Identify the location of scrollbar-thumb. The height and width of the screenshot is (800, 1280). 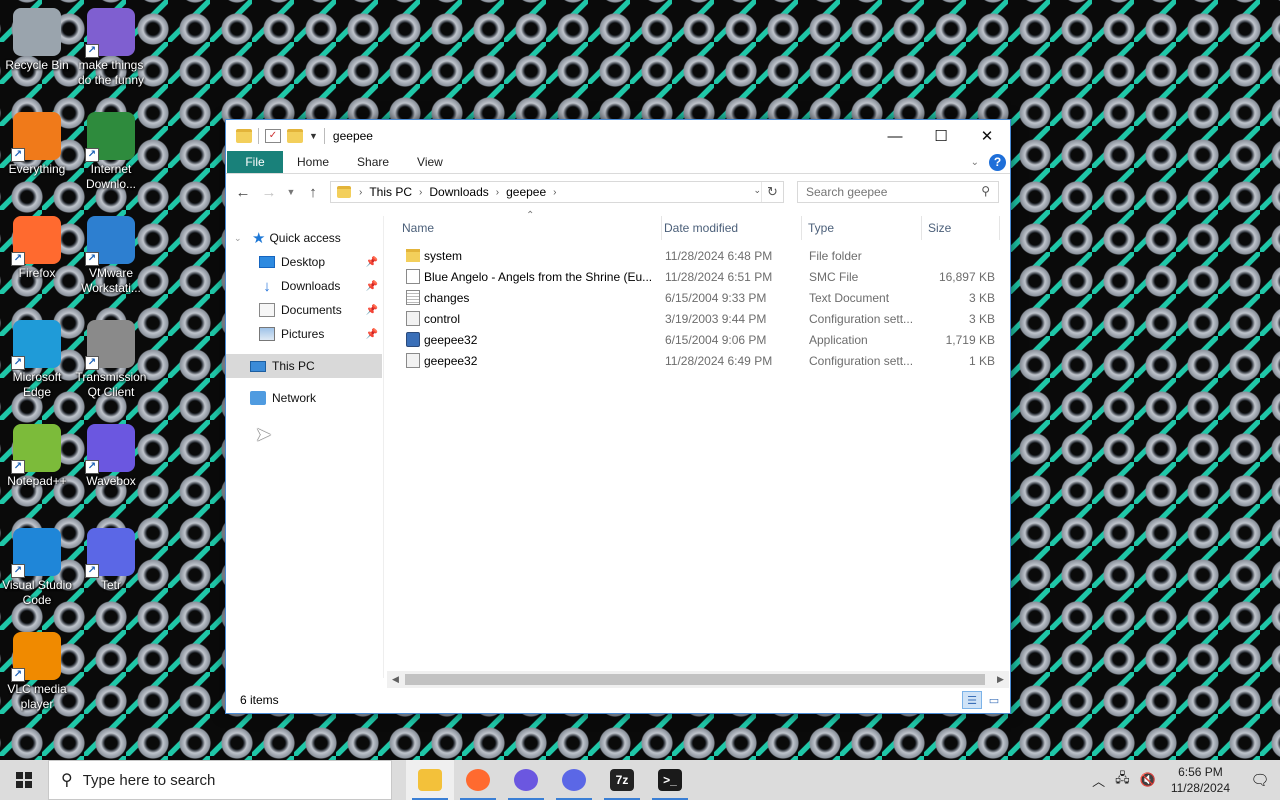
(695, 679).